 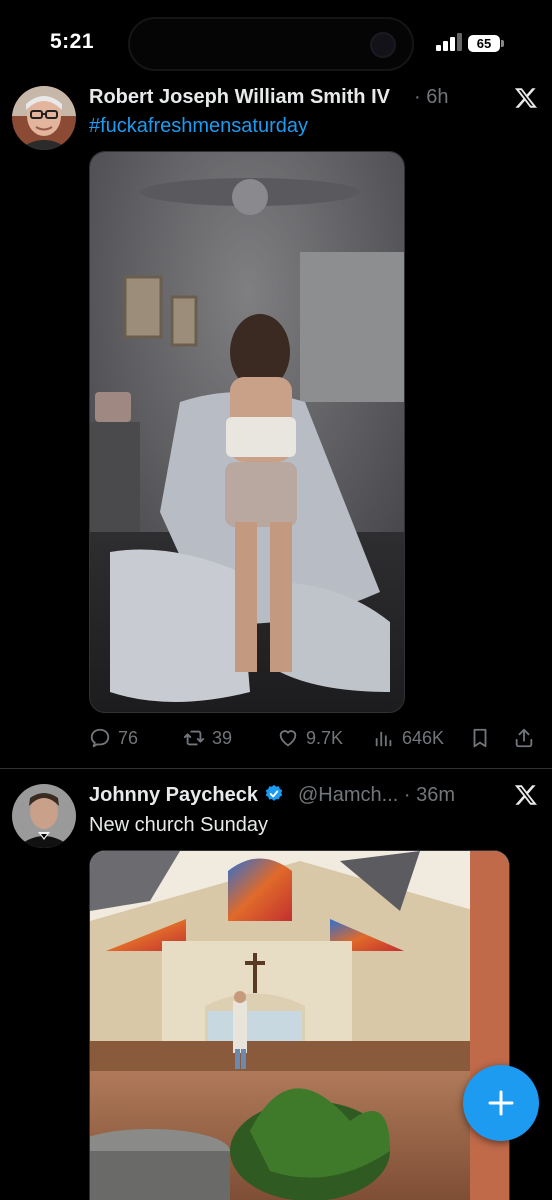 What do you see at coordinates (222, 737) in the screenshot?
I see `repost-count: 39` at bounding box center [222, 737].